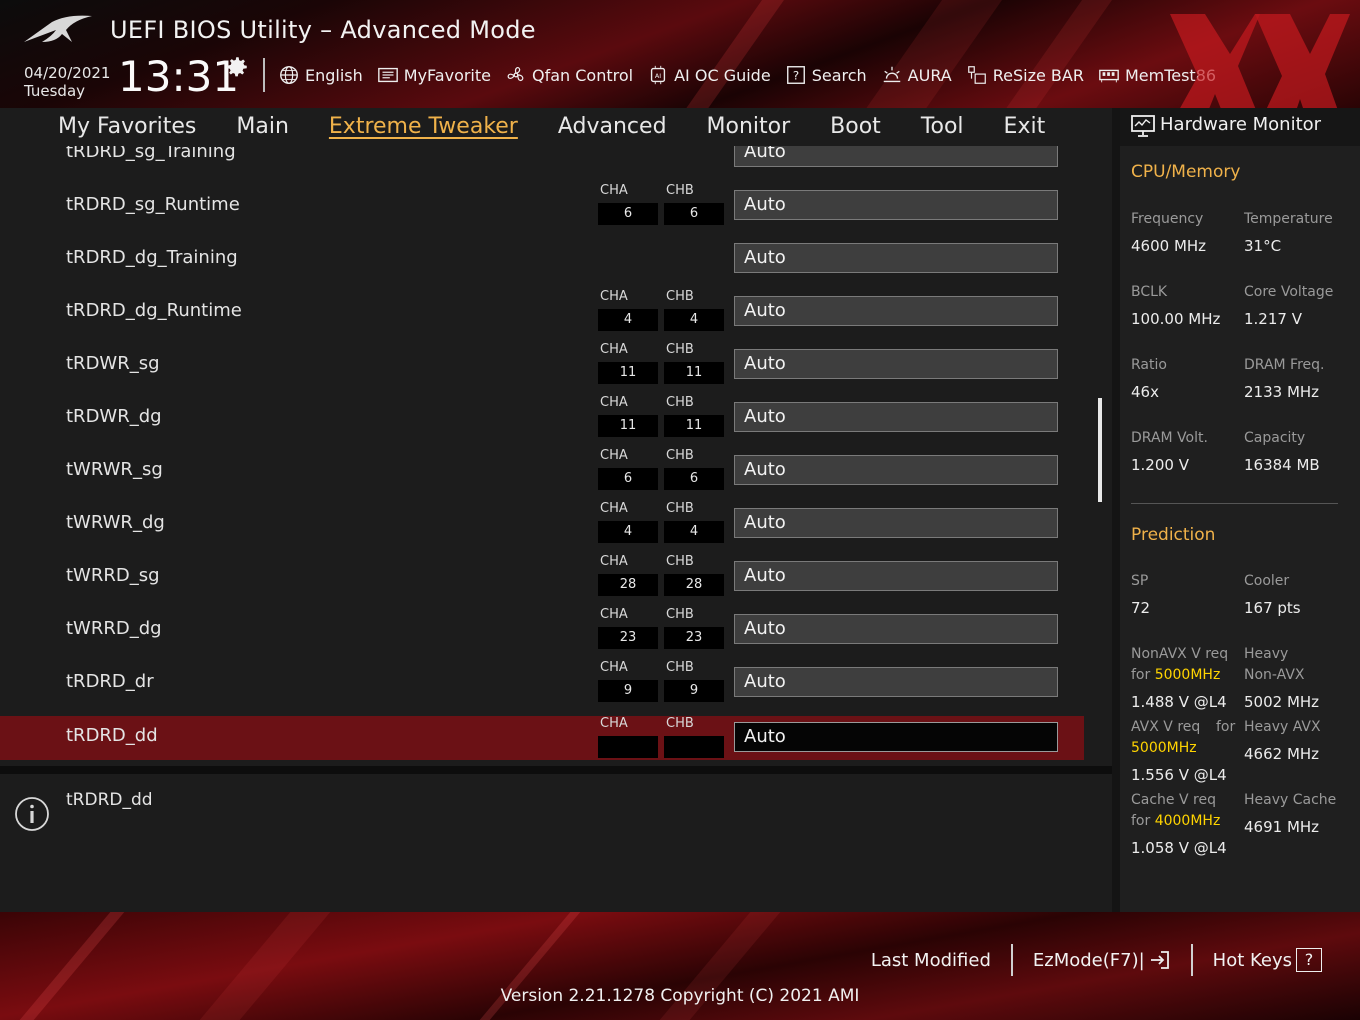 The image size is (1360, 1020). What do you see at coordinates (542, 738) in the screenshot?
I see `setting-row-trdrd-dd: tRDRD_dd CHA CHB Auto` at bounding box center [542, 738].